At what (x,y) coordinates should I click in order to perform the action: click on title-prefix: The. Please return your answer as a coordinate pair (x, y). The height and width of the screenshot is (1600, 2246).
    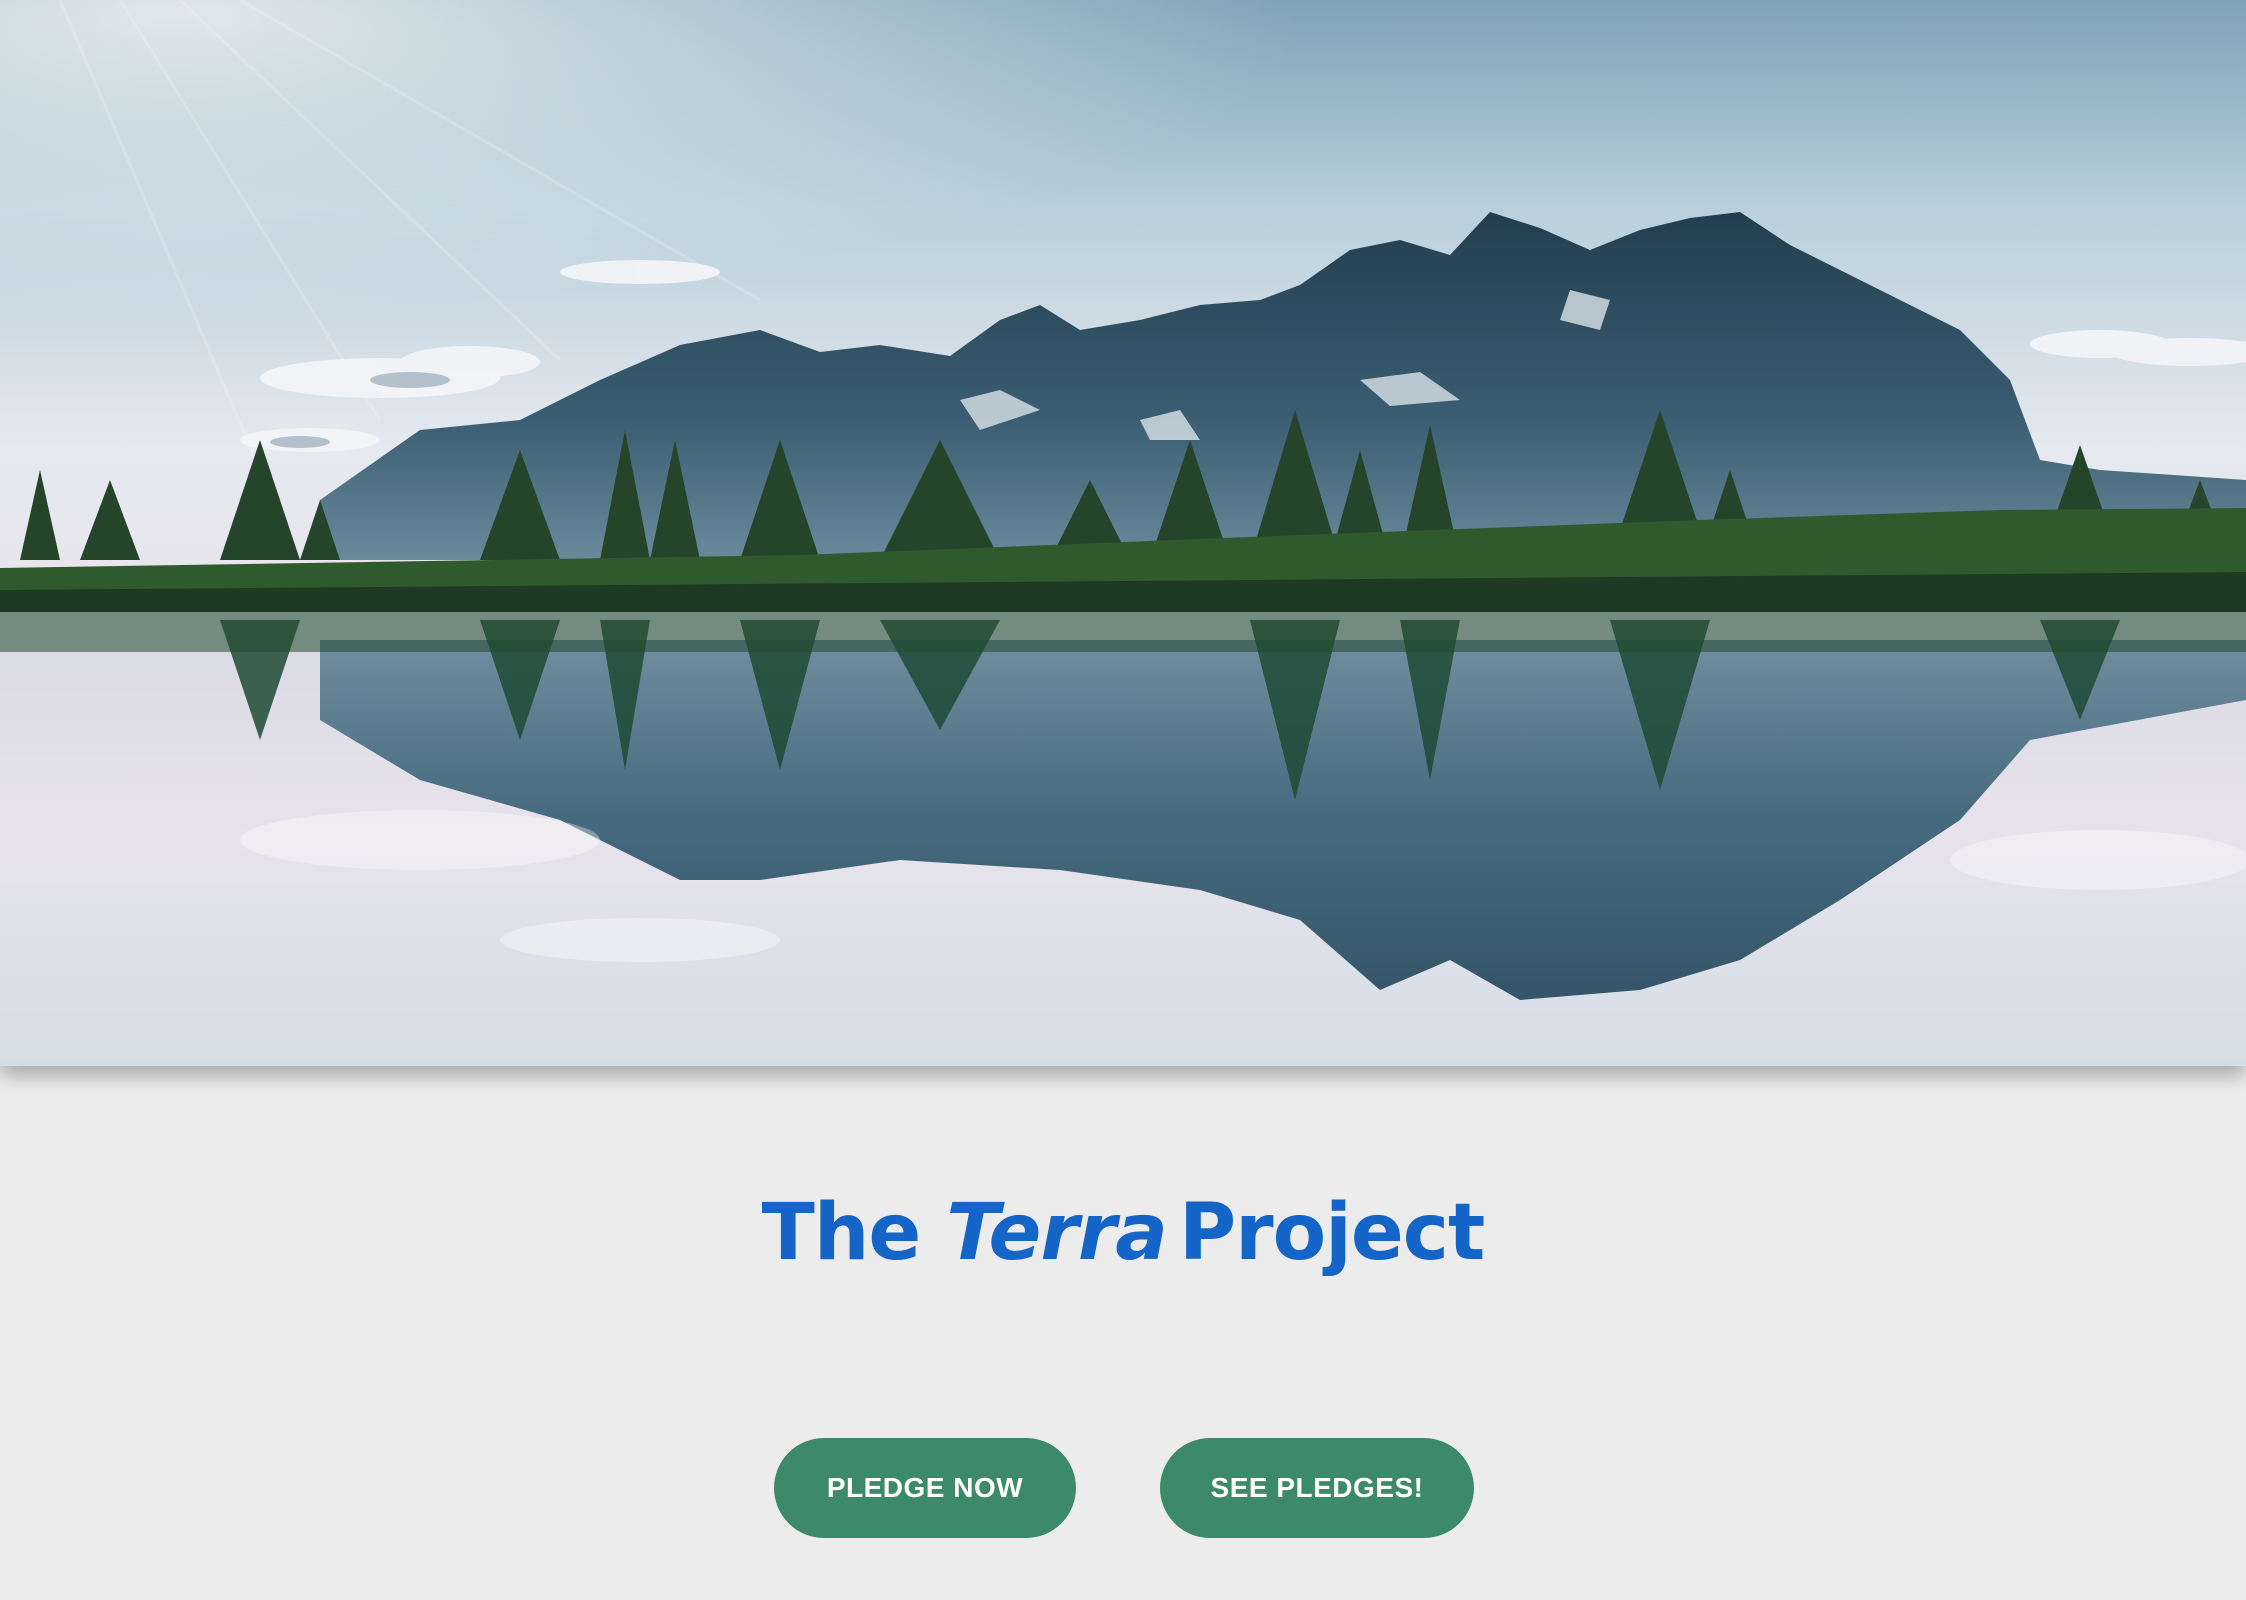
    Looking at the image, I should click on (841, 1233).